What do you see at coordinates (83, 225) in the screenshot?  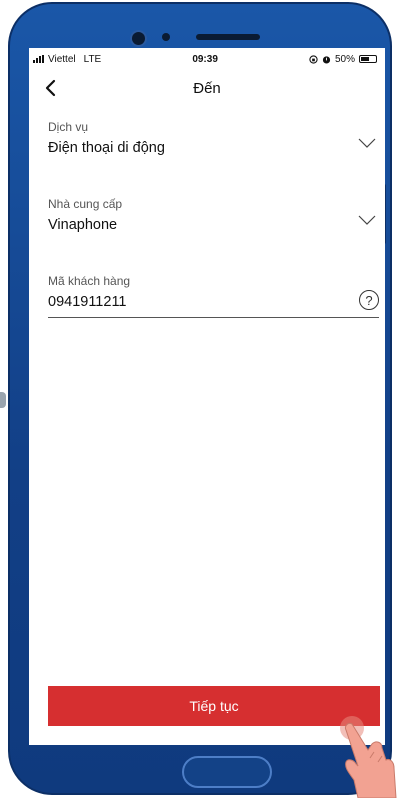 I see `provider-value: Vinaphone` at bounding box center [83, 225].